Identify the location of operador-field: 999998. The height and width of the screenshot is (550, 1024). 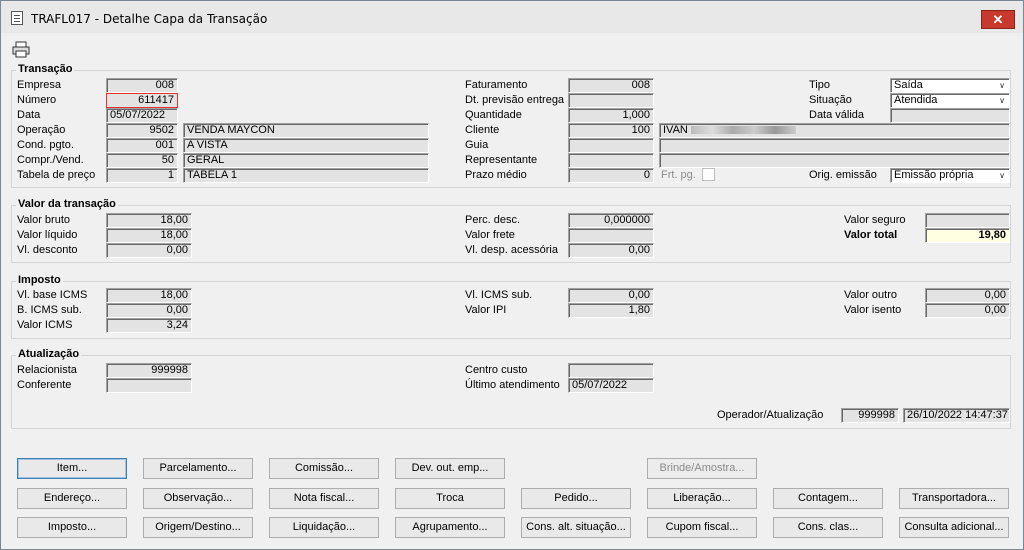
(870, 415).